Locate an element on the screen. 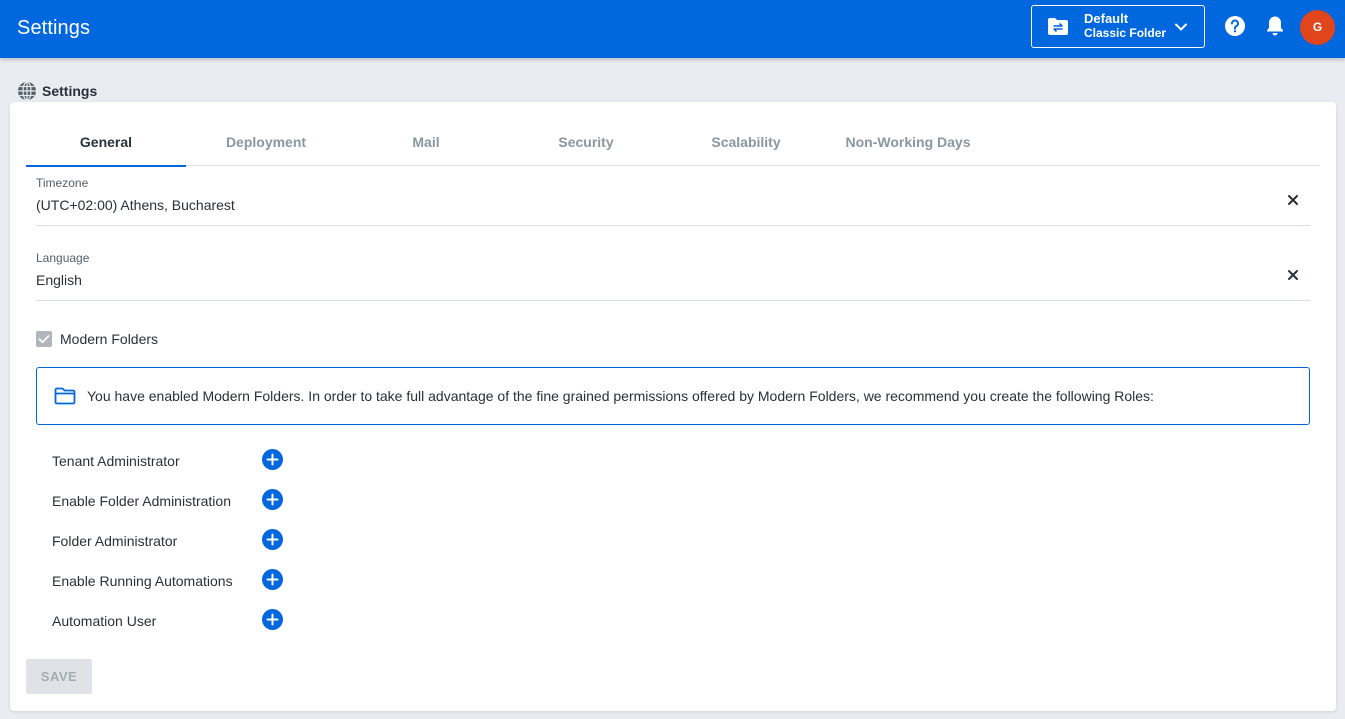 The height and width of the screenshot is (719, 1345). language-field: Language English is located at coordinates (673, 276).